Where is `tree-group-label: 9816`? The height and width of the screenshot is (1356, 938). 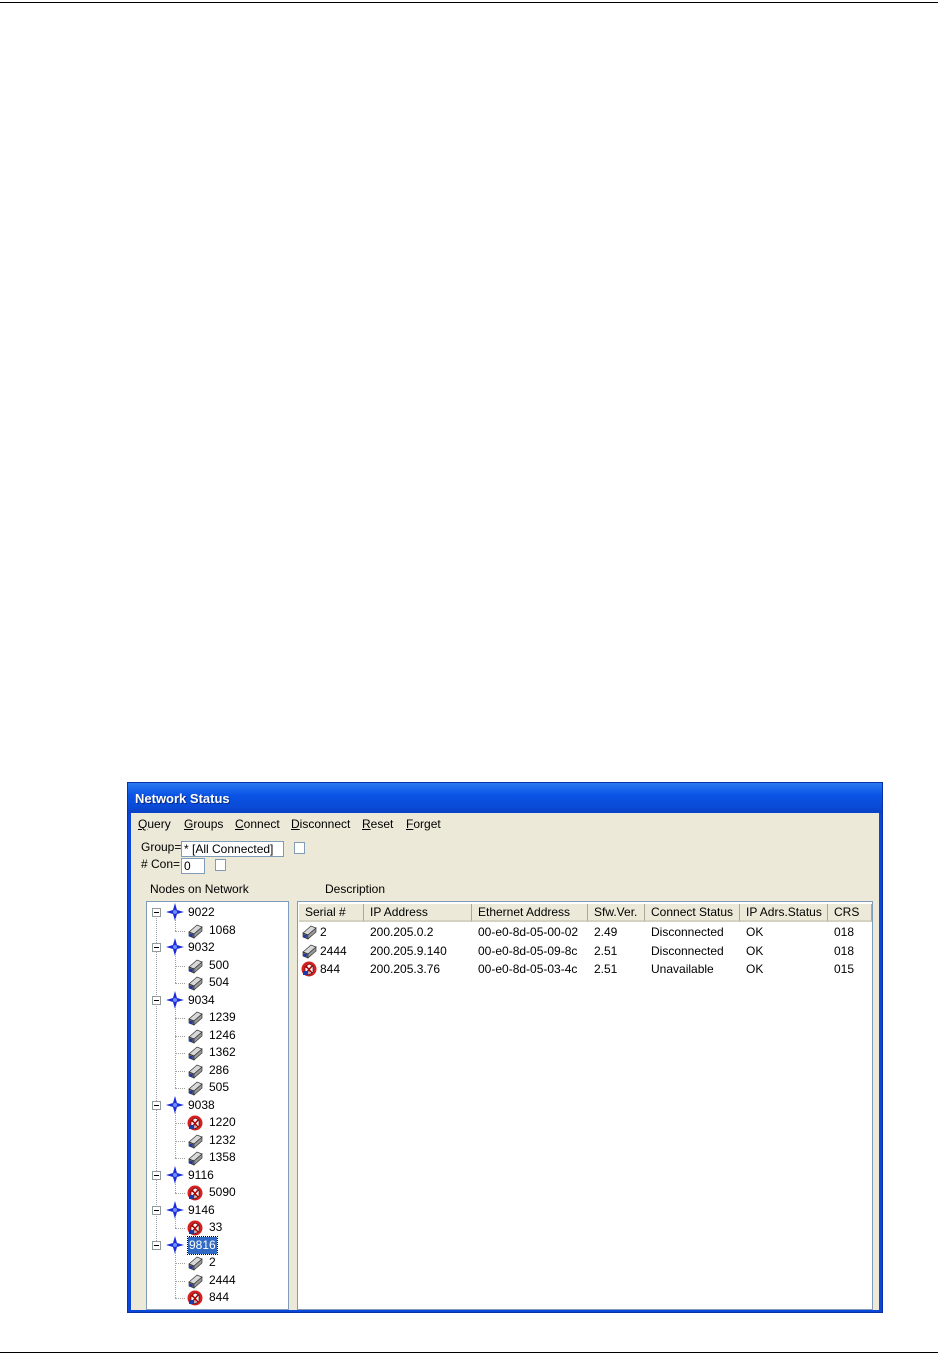
tree-group-label: 9816 is located at coordinates (202, 1245).